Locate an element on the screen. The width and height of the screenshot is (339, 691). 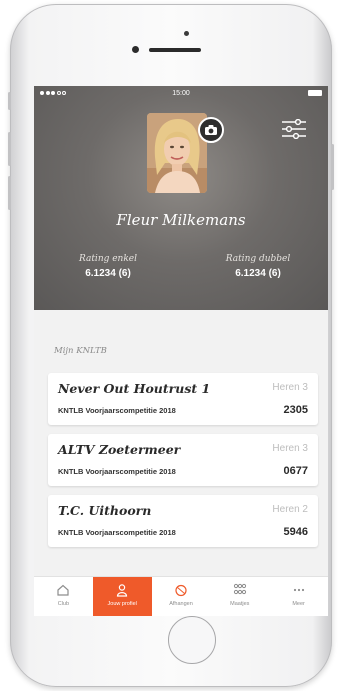
tab-profile: Jouw profiel is located at coordinates (122, 596).